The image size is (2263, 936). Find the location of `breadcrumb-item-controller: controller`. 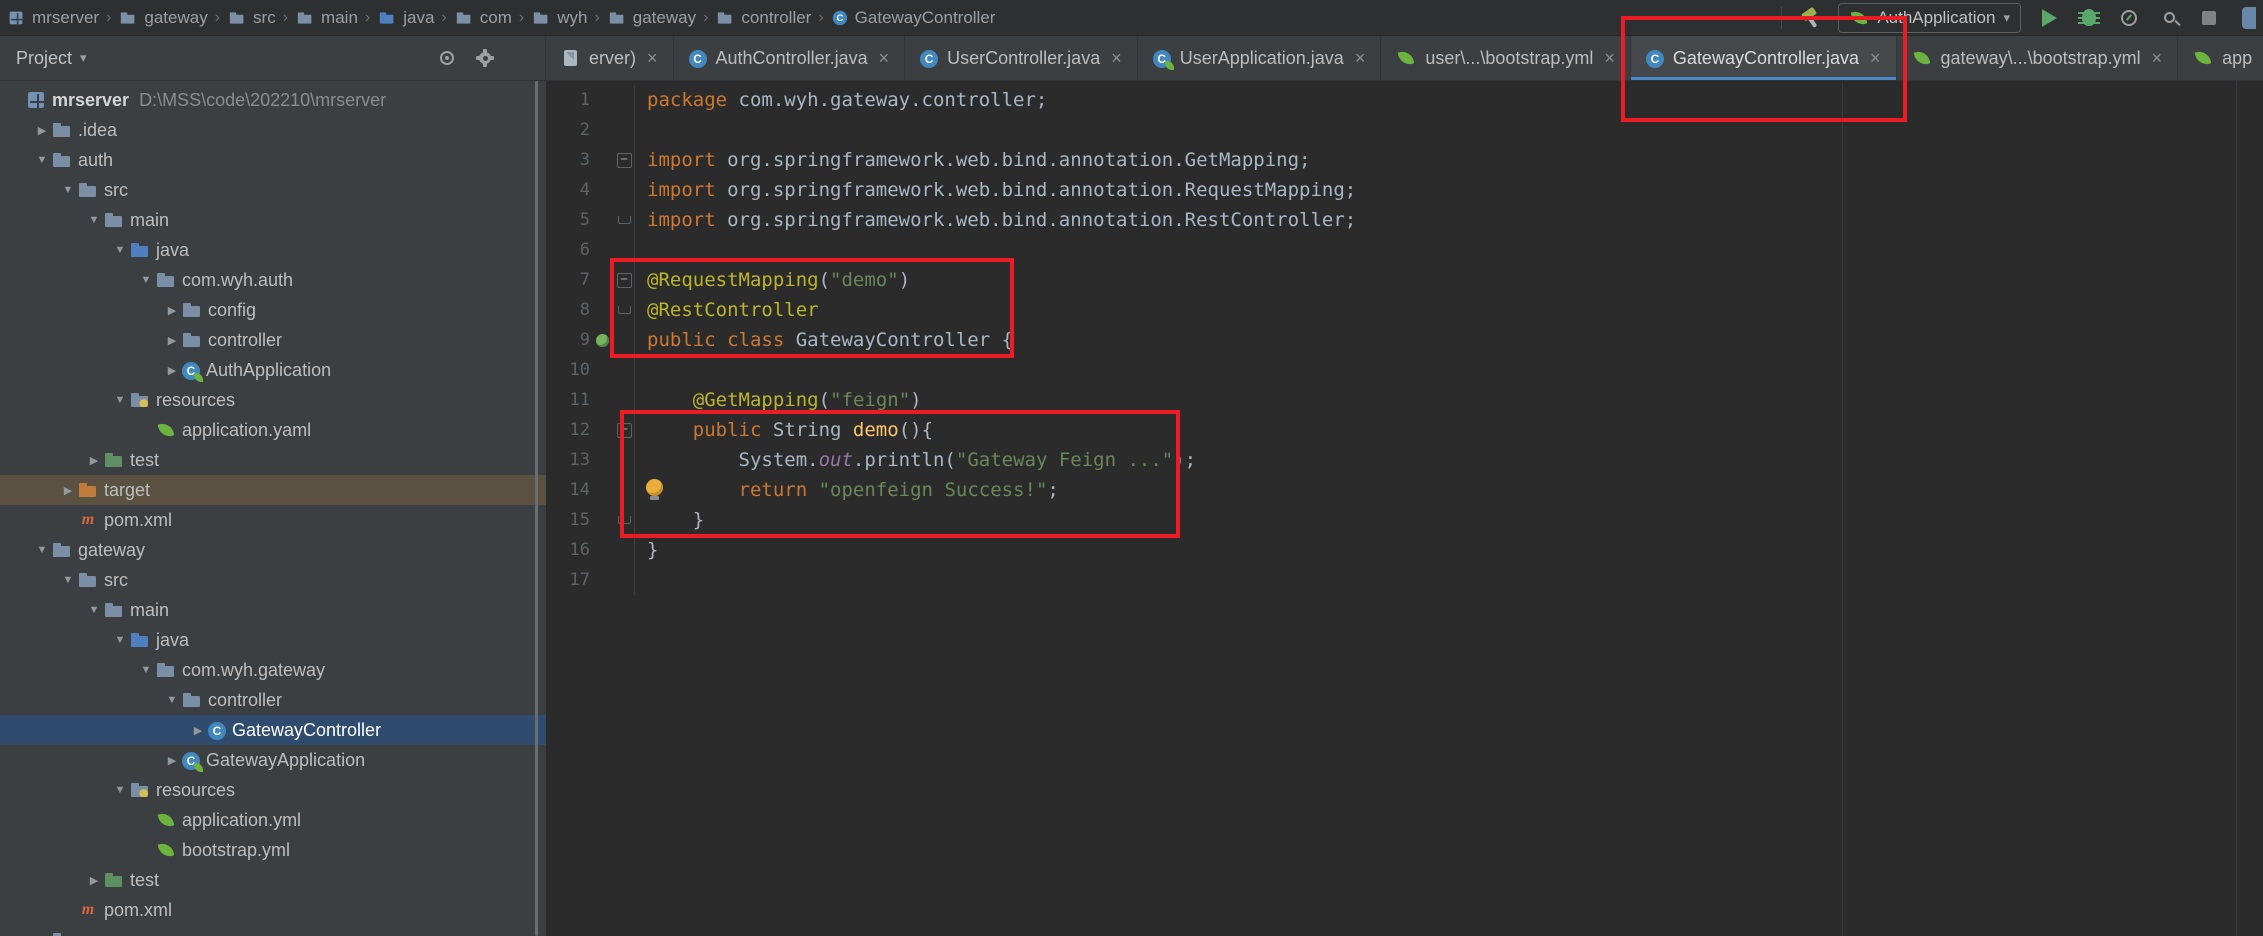

breadcrumb-item-controller: controller is located at coordinates (763, 18).